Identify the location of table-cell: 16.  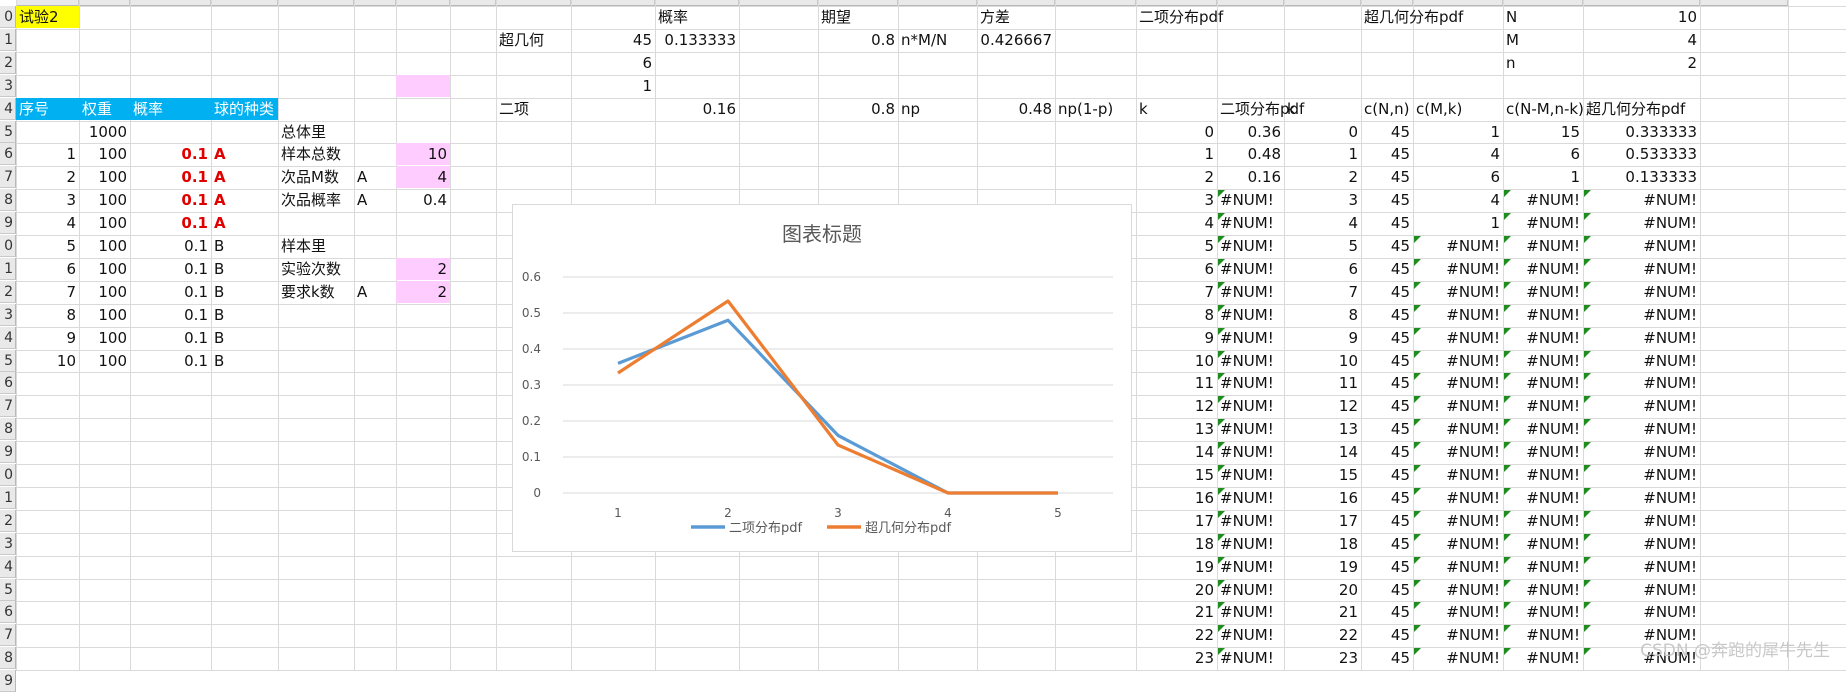
(1176, 498).